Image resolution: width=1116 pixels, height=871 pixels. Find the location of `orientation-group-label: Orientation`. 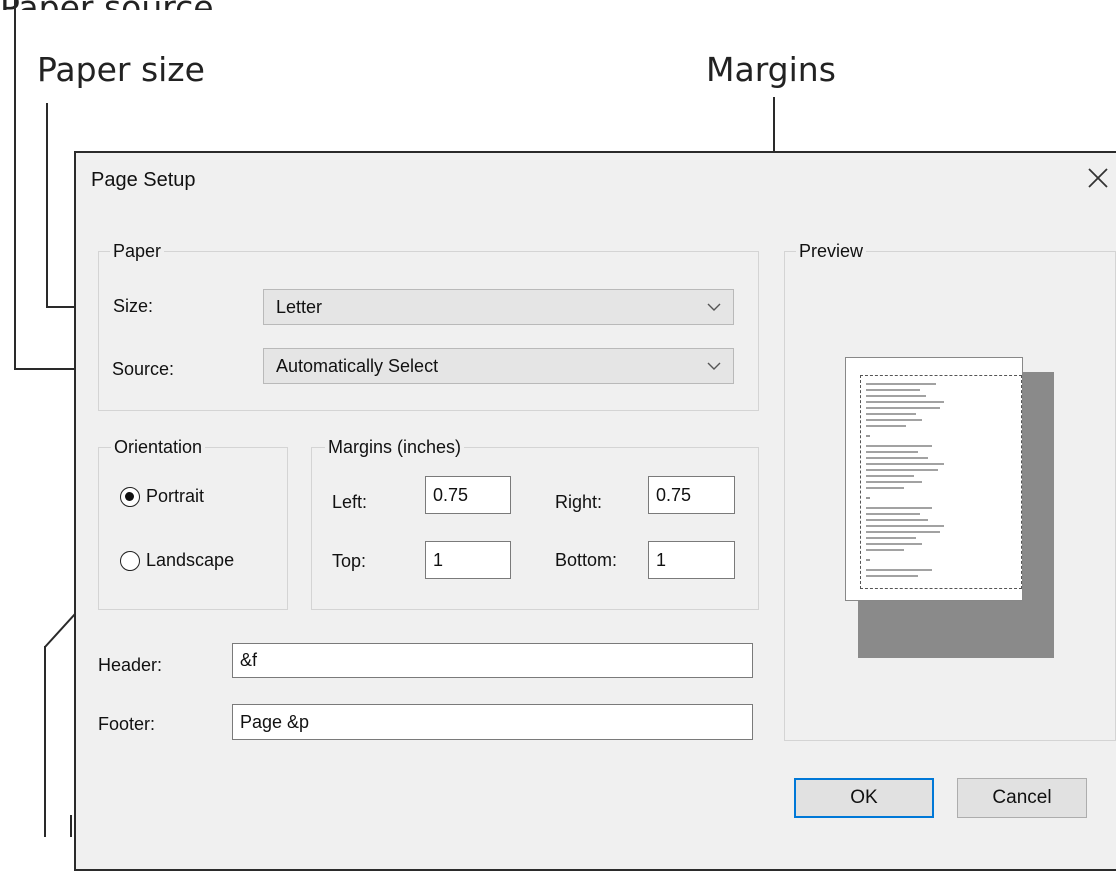

orientation-group-label: Orientation is located at coordinates (158, 447).